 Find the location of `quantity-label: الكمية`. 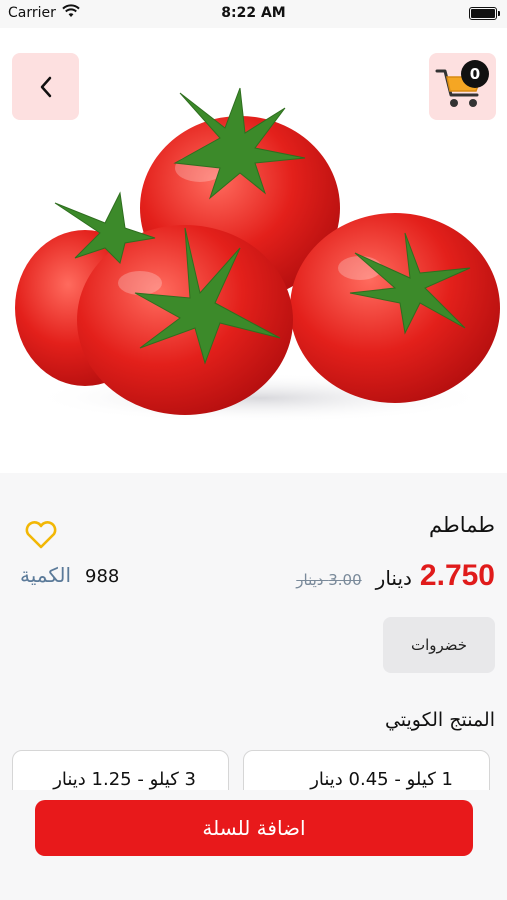

quantity-label: الكمية is located at coordinates (46, 575).